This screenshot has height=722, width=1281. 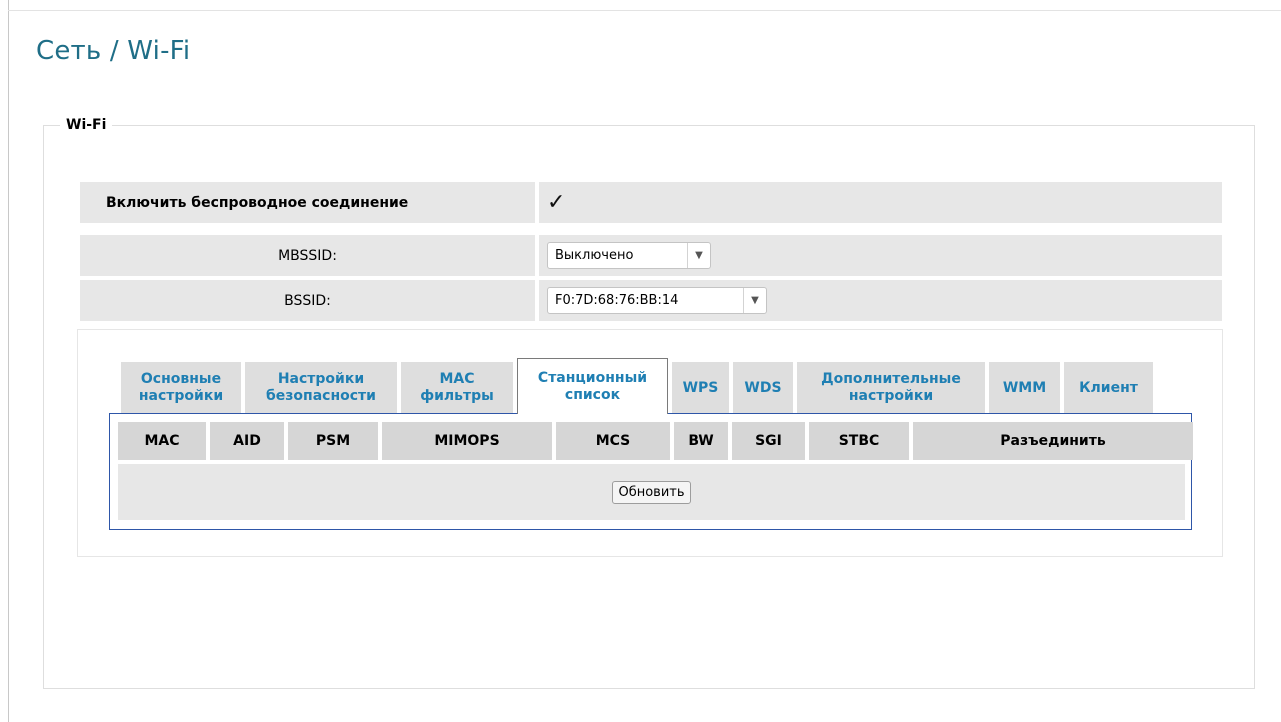 I want to click on mbssid-select-value: Выключено, so click(x=594, y=255).